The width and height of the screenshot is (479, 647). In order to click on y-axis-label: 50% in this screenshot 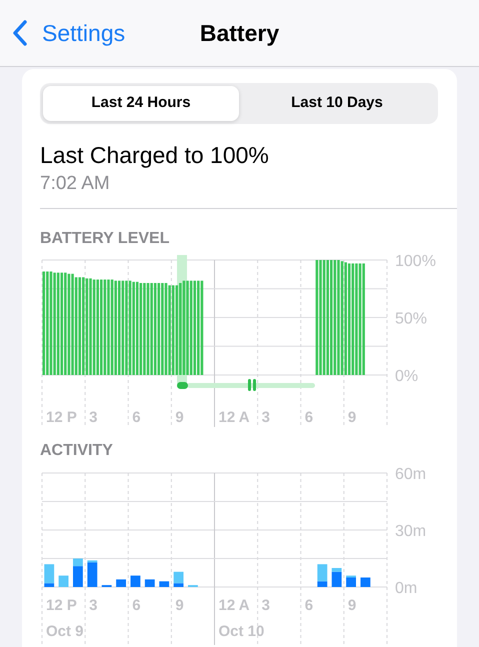, I will do `click(411, 319)`.